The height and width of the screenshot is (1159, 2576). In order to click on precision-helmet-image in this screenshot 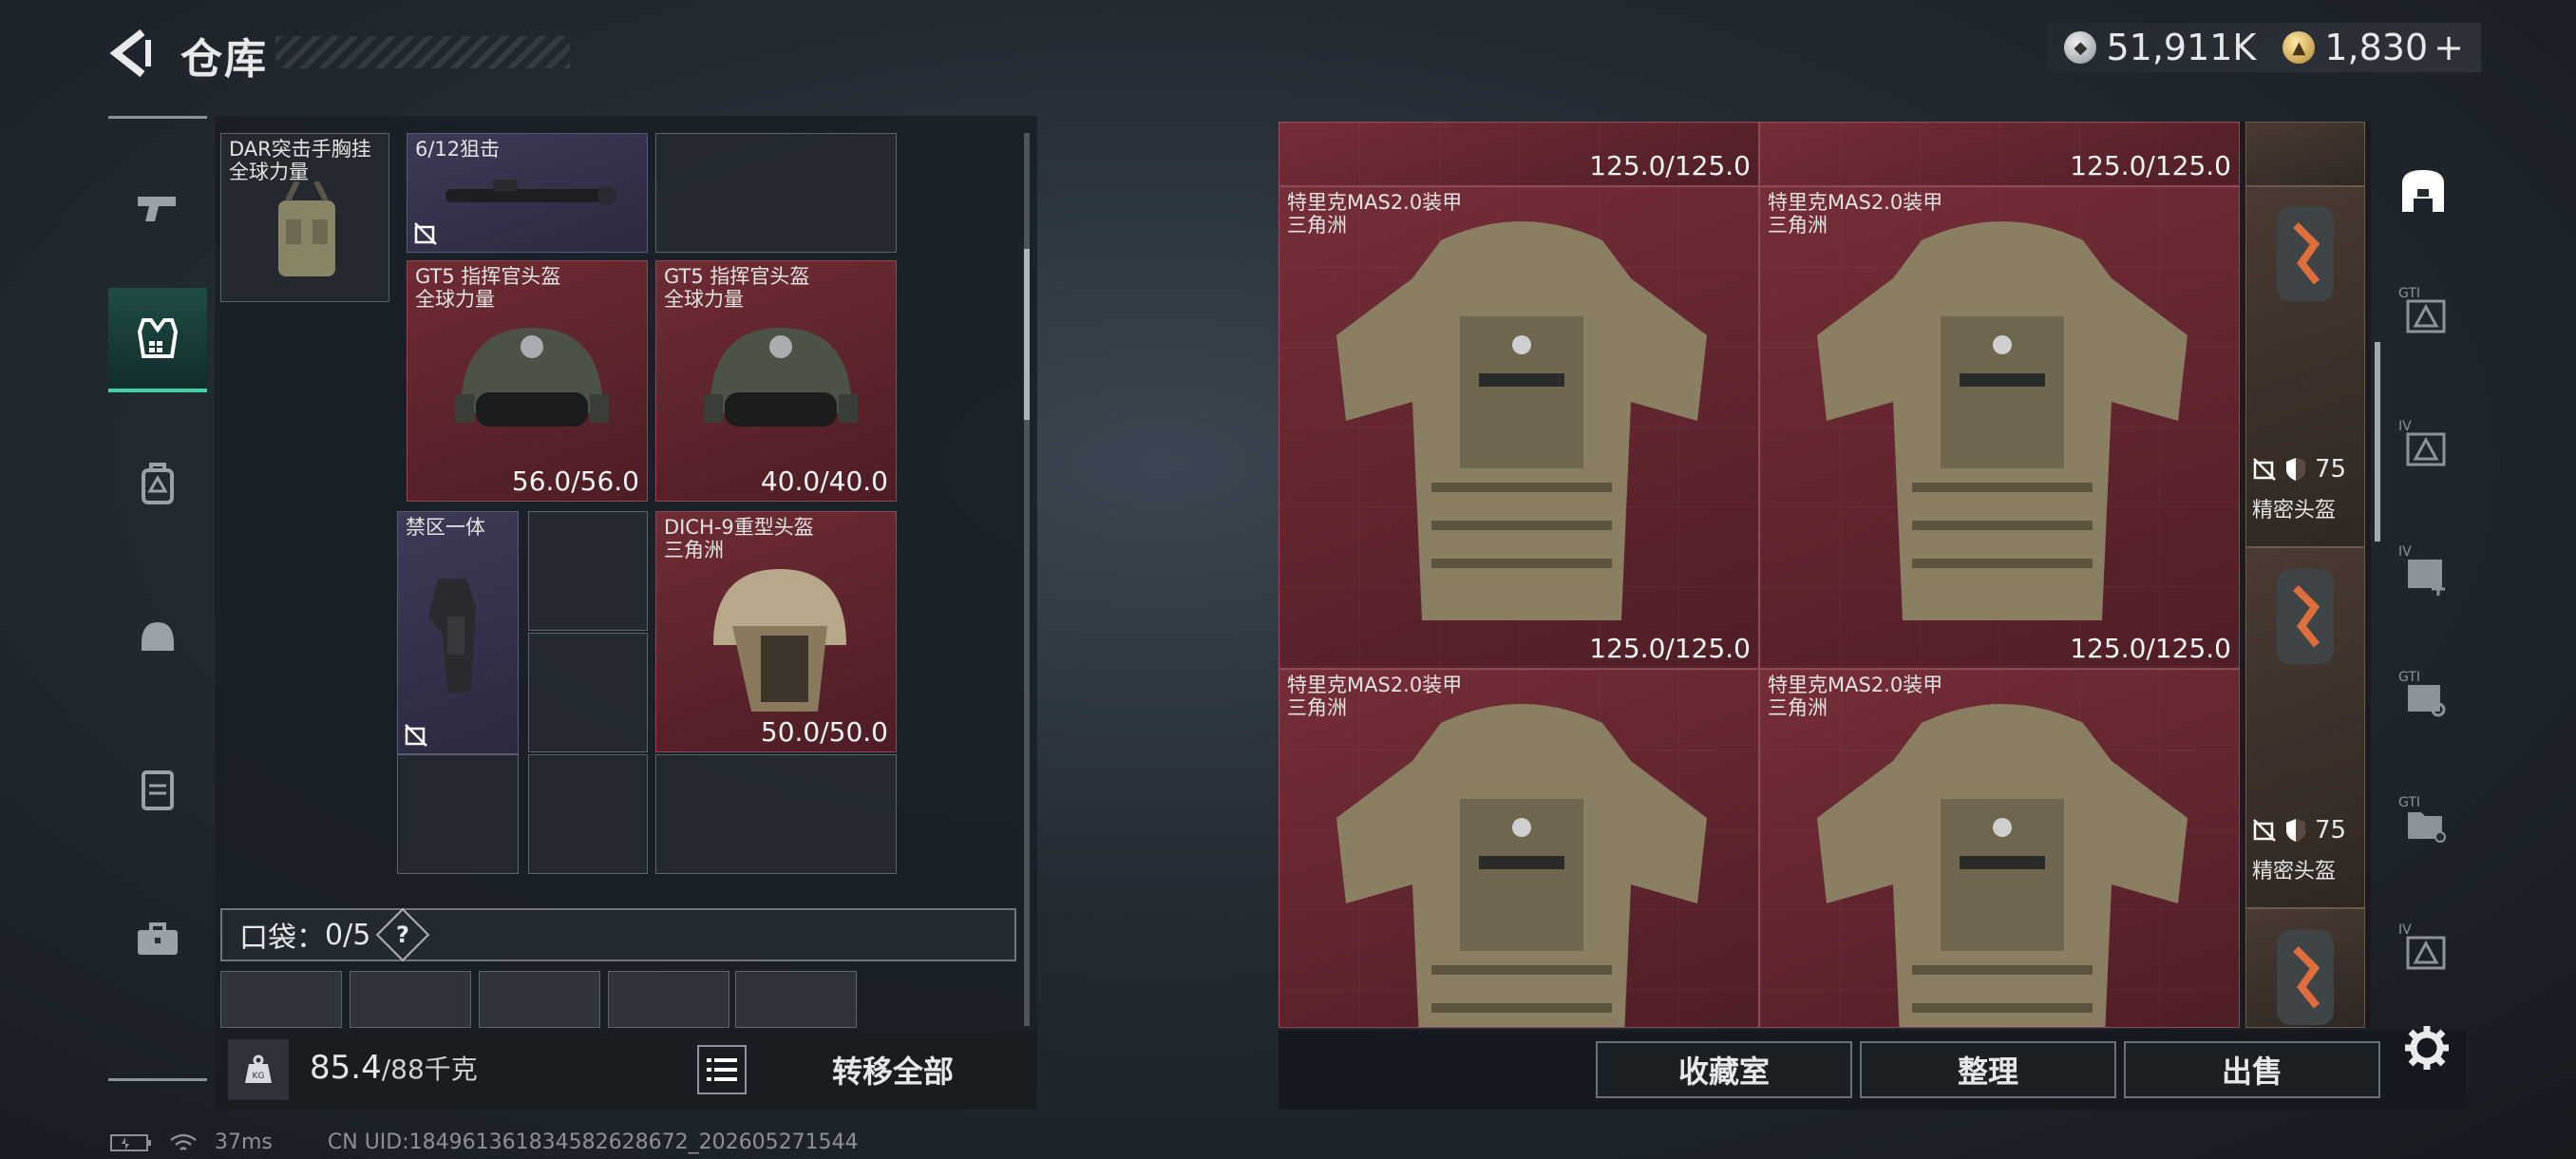, I will do `click(2305, 253)`.